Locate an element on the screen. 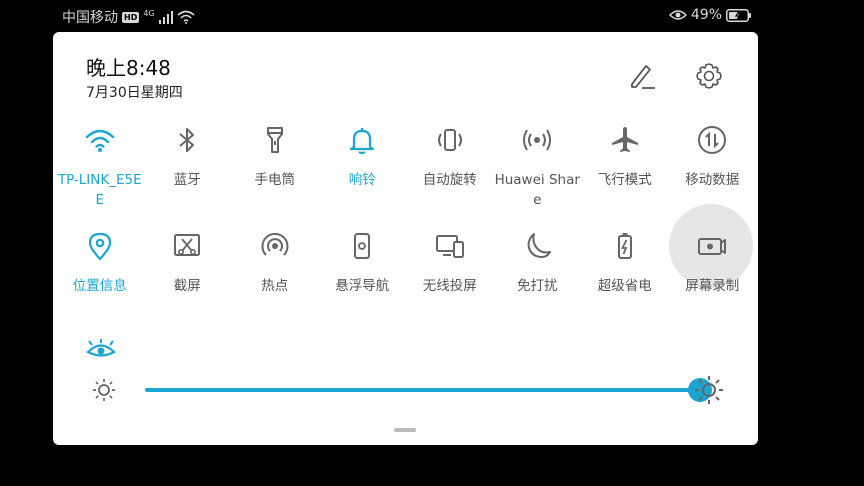 The width and height of the screenshot is (864, 486). signal-icon is located at coordinates (165, 17).